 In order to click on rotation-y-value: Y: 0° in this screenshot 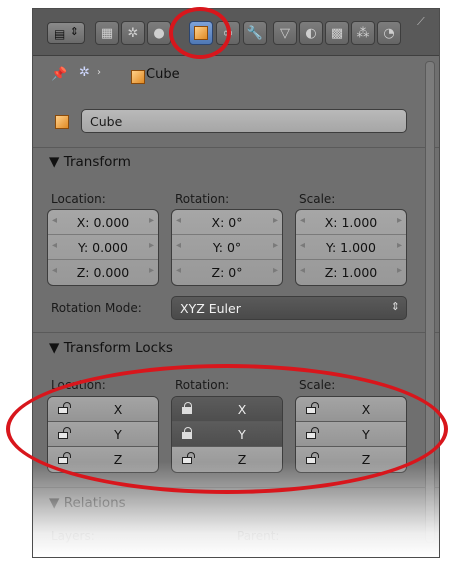, I will do `click(227, 247)`.